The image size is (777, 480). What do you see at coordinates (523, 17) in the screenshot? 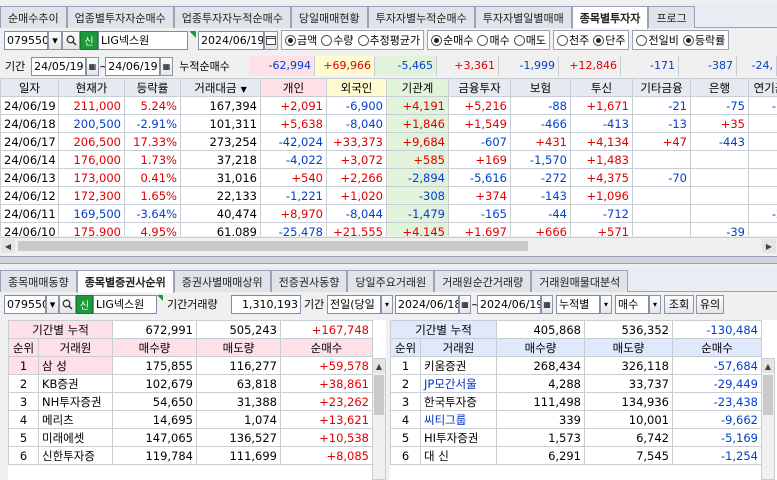
I see `top-tab-5: 투자자별일별매매` at bounding box center [523, 17].